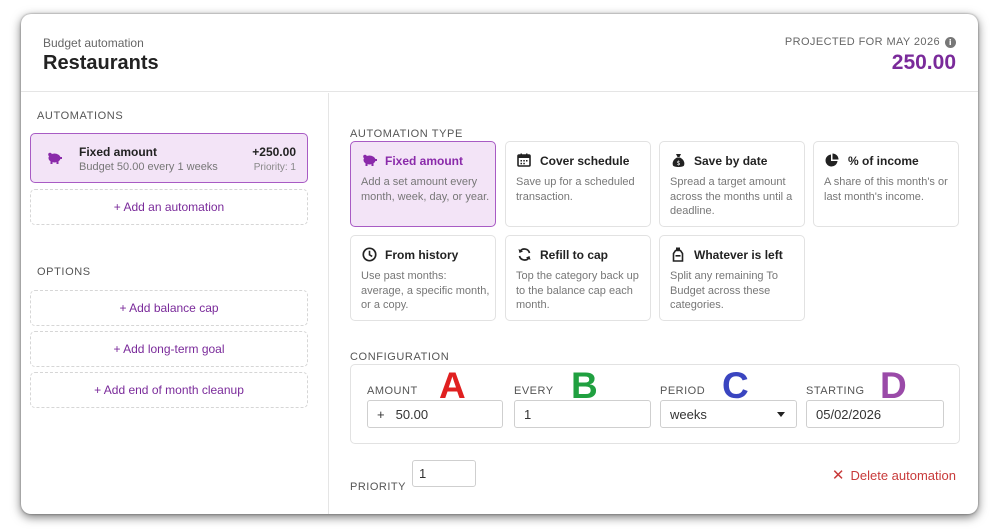 The width and height of the screenshot is (998, 530). I want to click on projected-label: PROJECTED FOR MAY 2026 i, so click(870, 42).